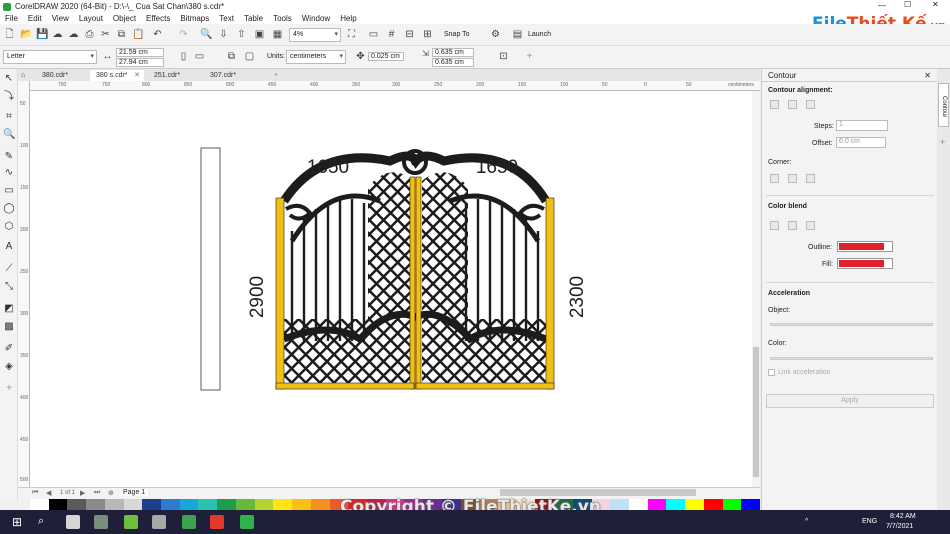 This screenshot has height=534, width=950. What do you see at coordinates (91, 18) in the screenshot?
I see `menu-layout: Layout` at bounding box center [91, 18].